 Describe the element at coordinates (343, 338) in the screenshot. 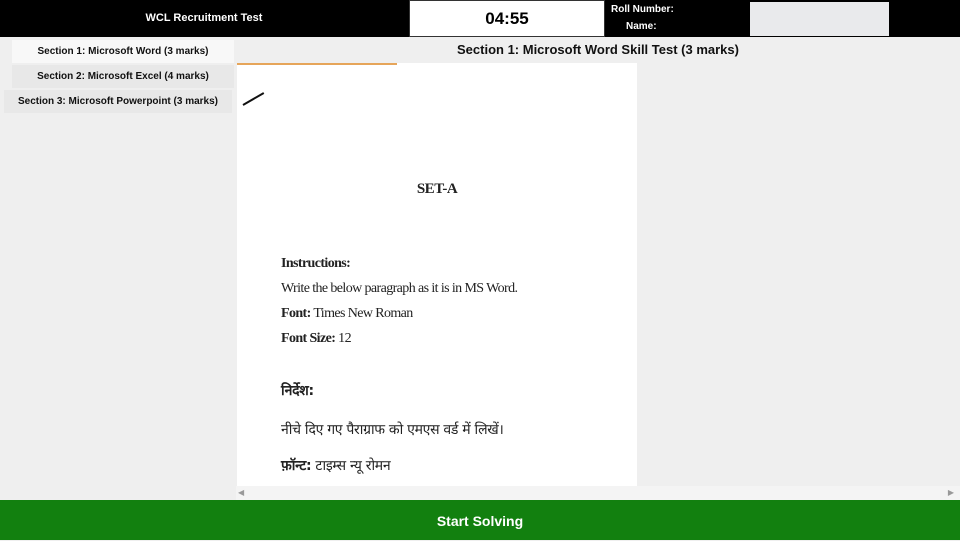

I see `font-size-value: 12` at that location.